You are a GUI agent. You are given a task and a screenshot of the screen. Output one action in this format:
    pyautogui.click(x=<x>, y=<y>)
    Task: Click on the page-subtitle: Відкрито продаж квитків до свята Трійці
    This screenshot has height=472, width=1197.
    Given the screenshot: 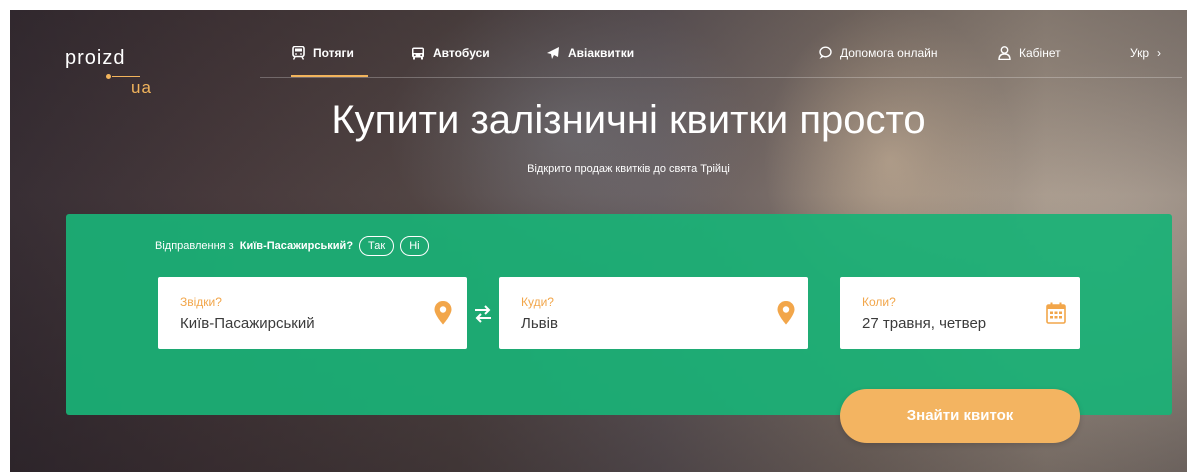 What is the action you would take?
    pyautogui.click(x=628, y=169)
    